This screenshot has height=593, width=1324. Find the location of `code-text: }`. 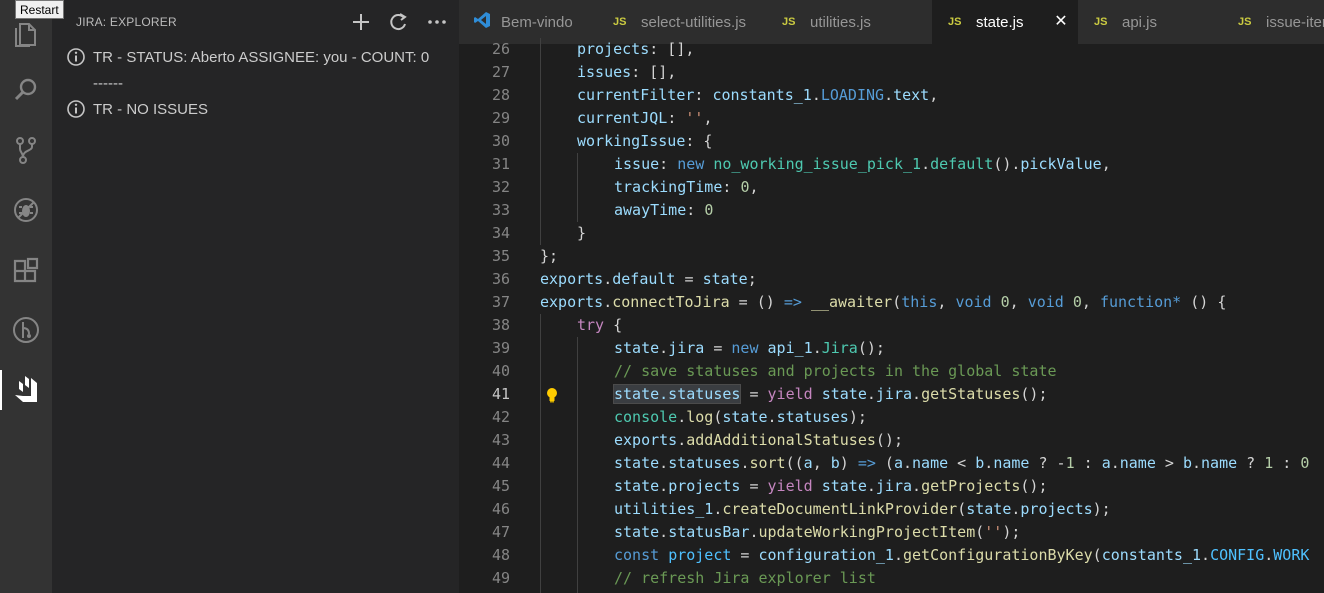

code-text: } is located at coordinates (582, 233).